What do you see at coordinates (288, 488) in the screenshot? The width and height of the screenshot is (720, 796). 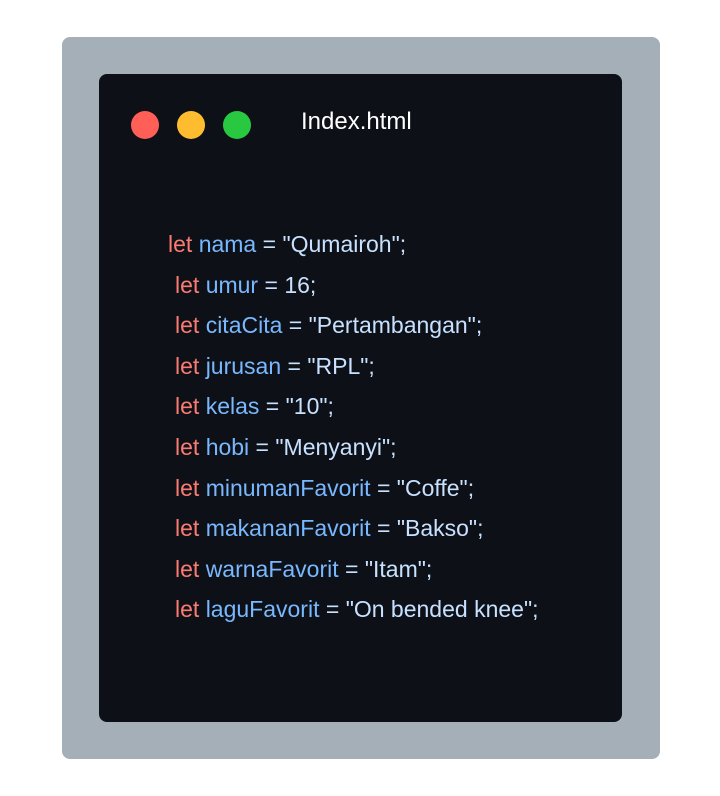 I see `variable-name: minumanFavorit` at bounding box center [288, 488].